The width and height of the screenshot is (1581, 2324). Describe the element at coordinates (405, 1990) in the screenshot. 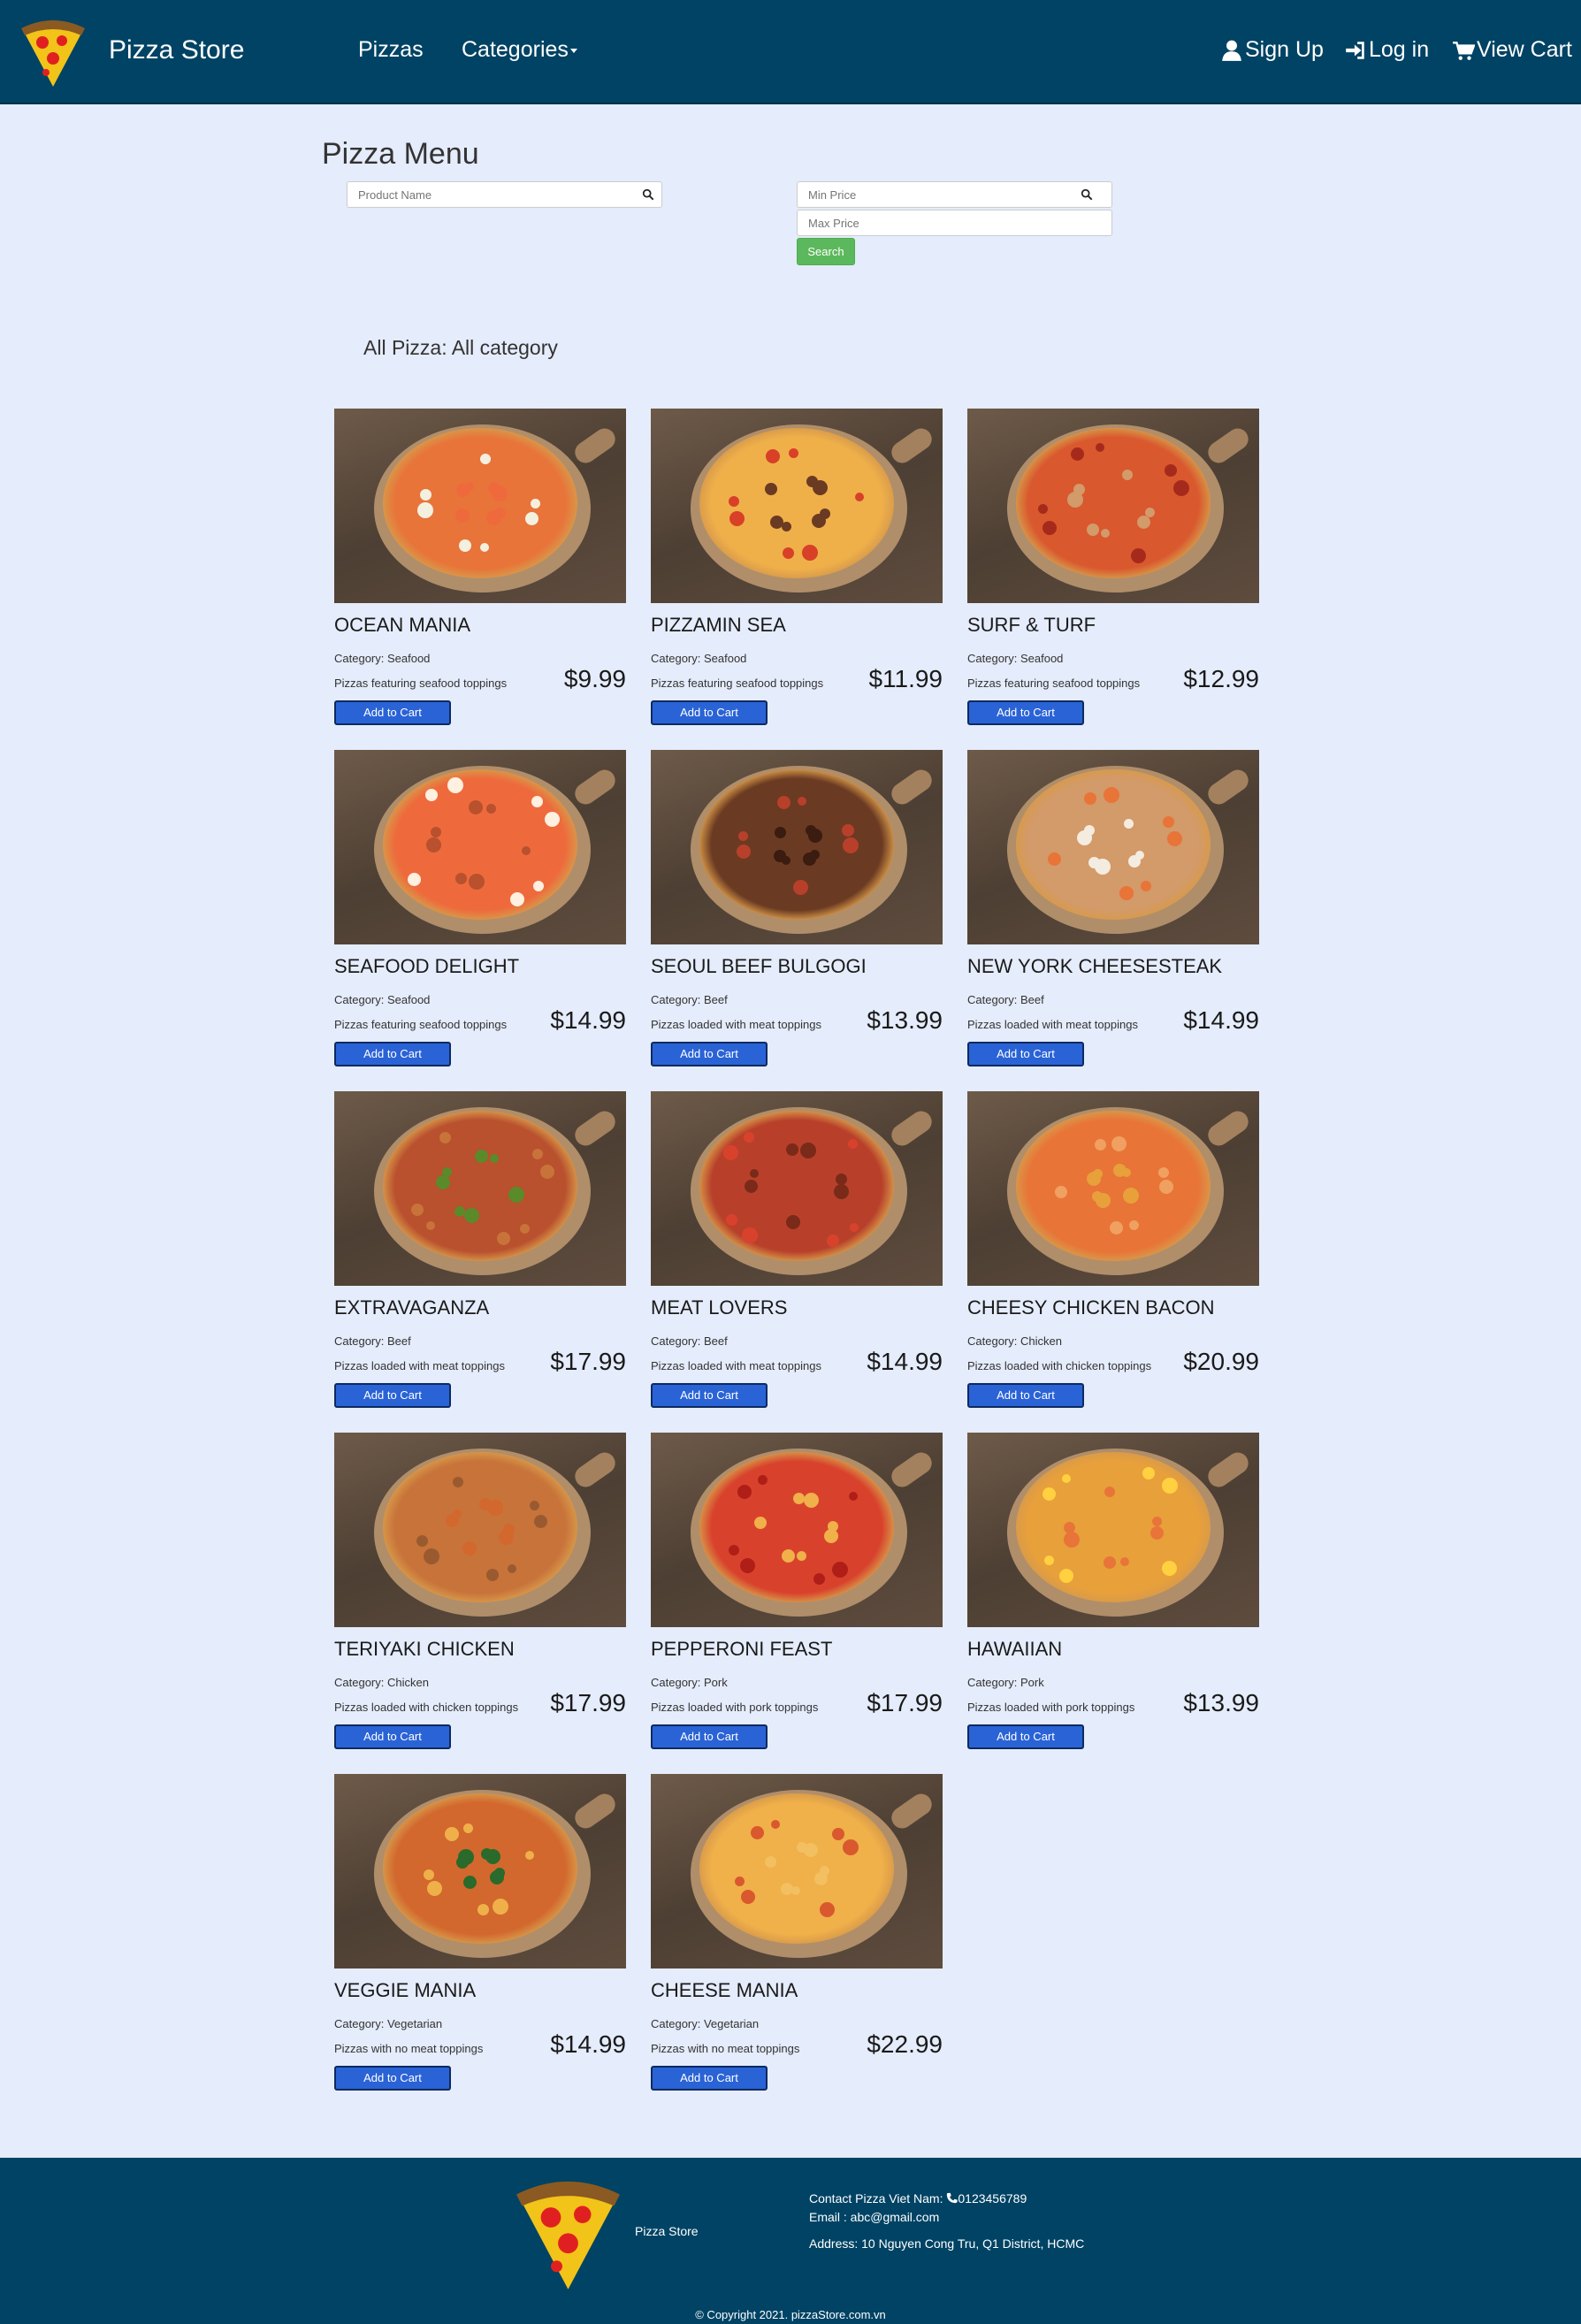

I see `product-name: VEGGIE MANIA` at that location.